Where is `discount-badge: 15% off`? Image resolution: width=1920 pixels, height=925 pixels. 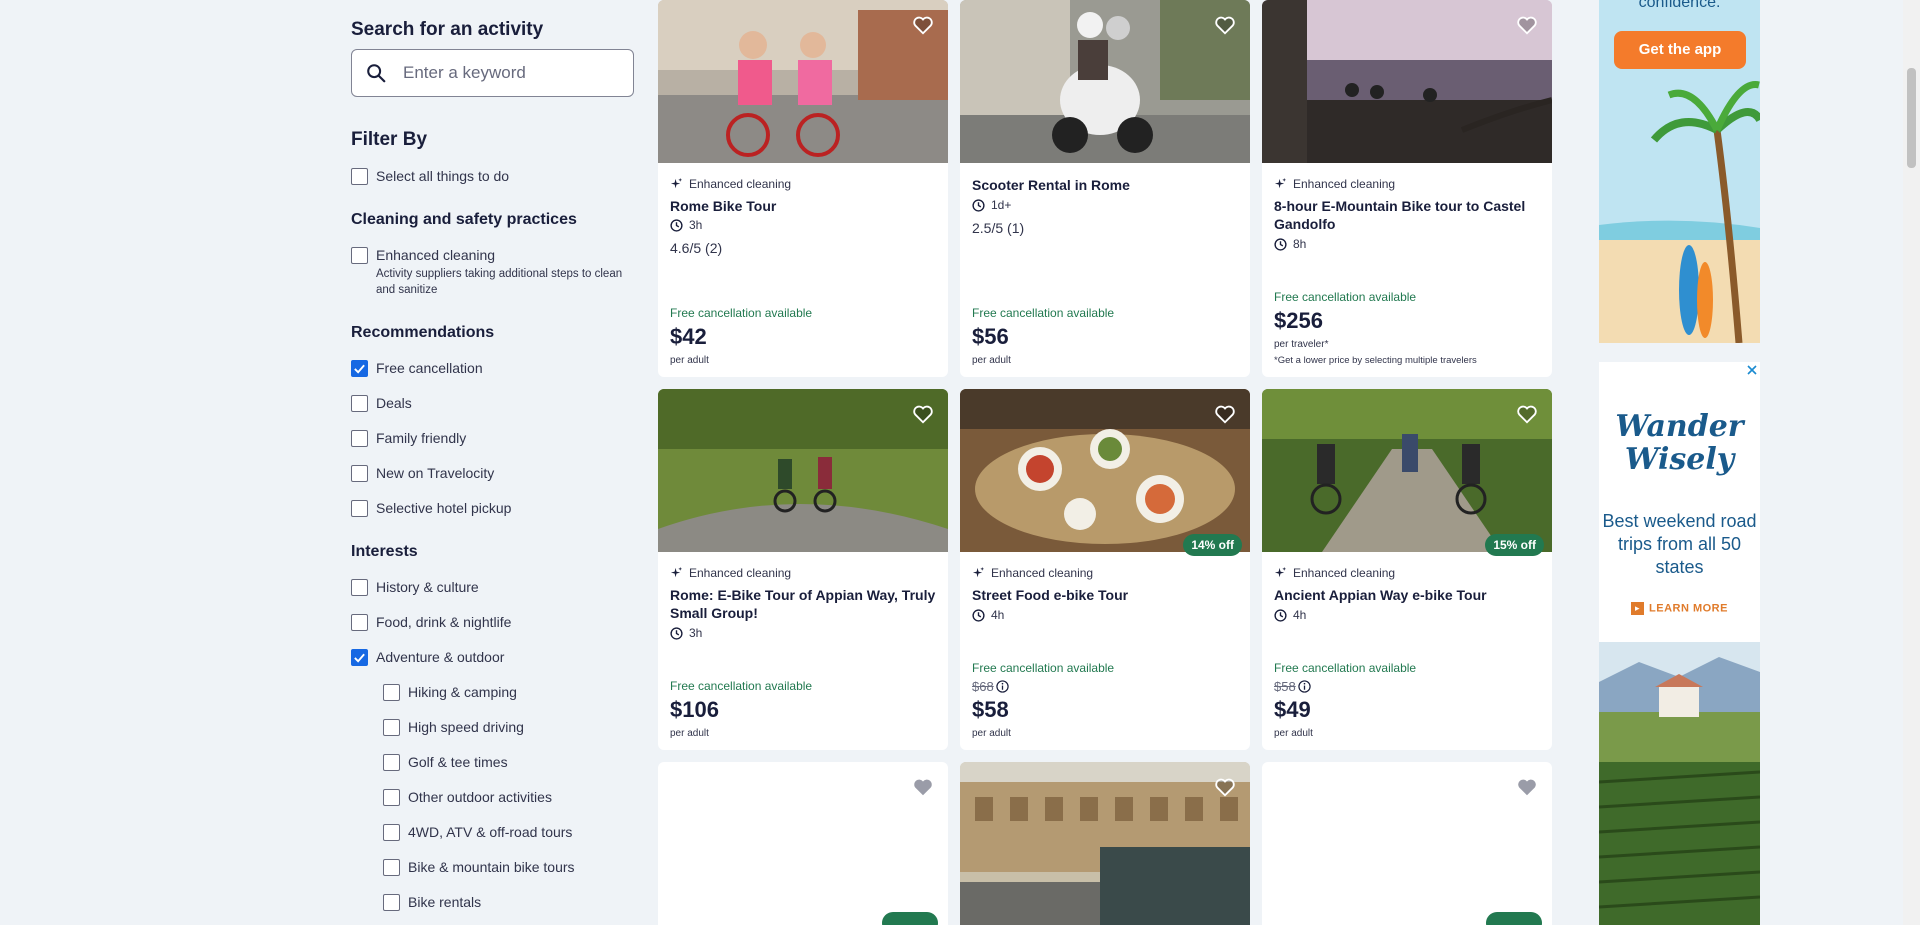 discount-badge: 15% off is located at coordinates (1514, 545).